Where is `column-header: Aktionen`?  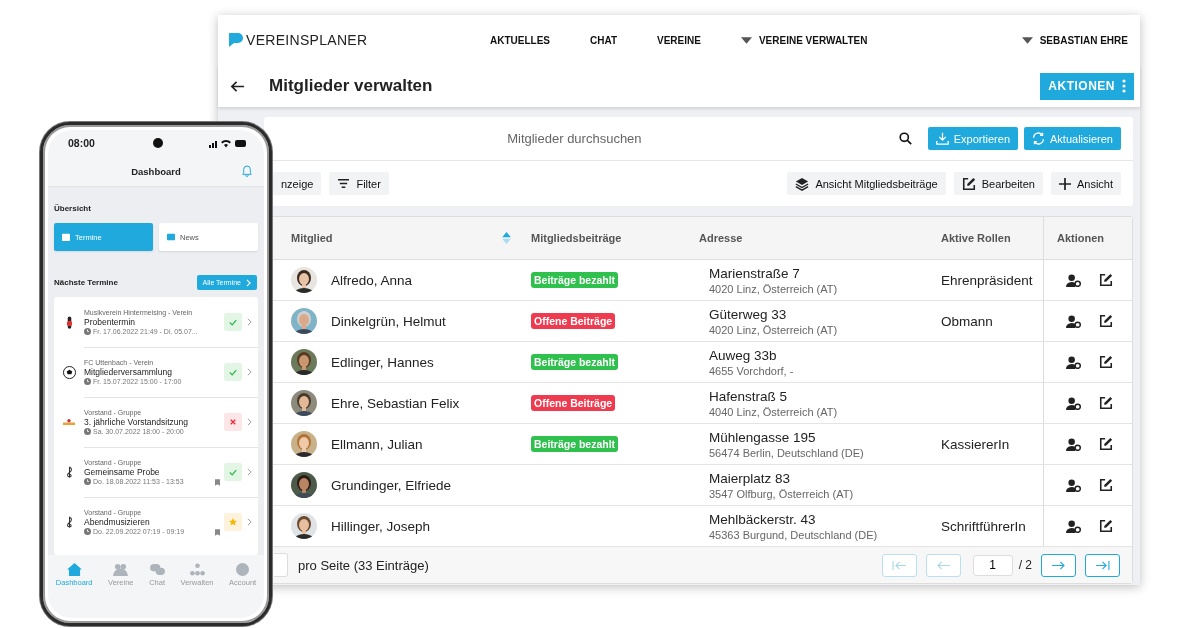 column-header: Aktionen is located at coordinates (1081, 238).